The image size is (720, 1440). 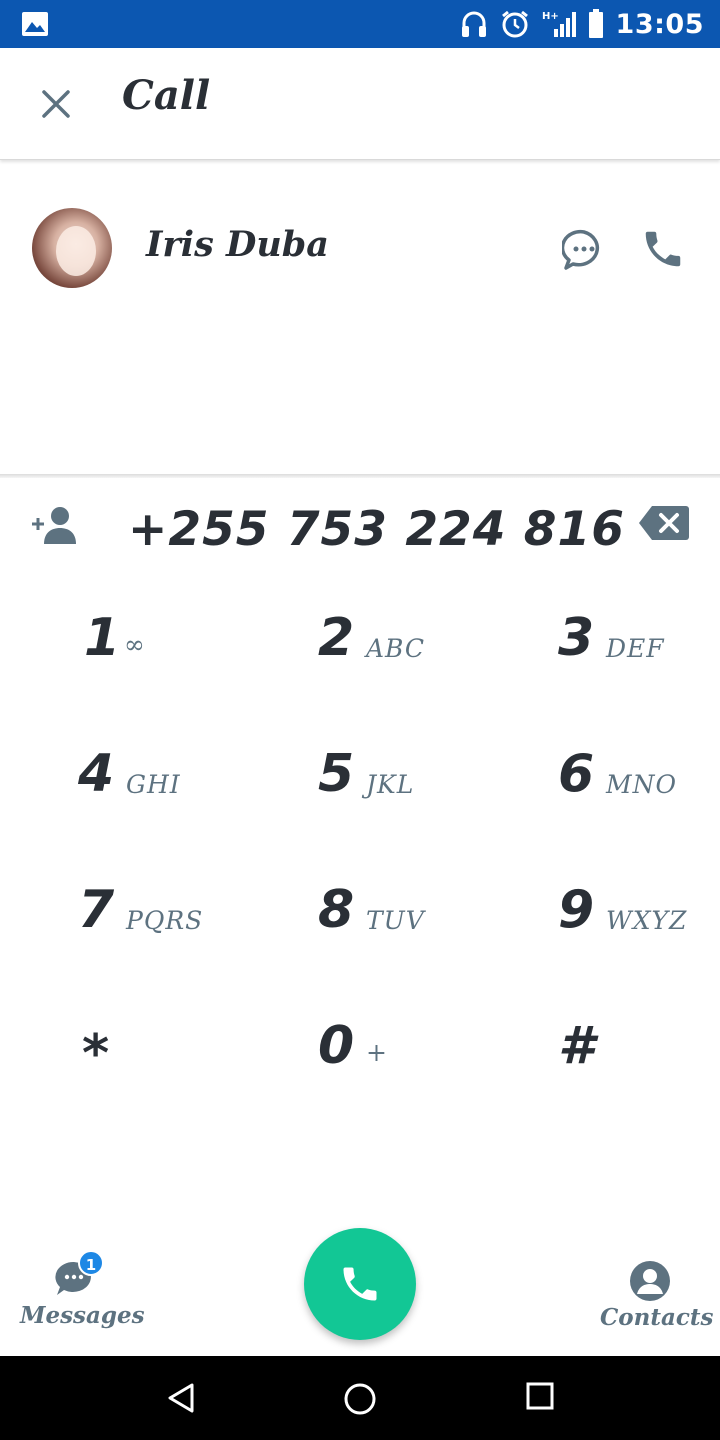 What do you see at coordinates (360, 648) in the screenshot?
I see `key-2: 2 ABC` at bounding box center [360, 648].